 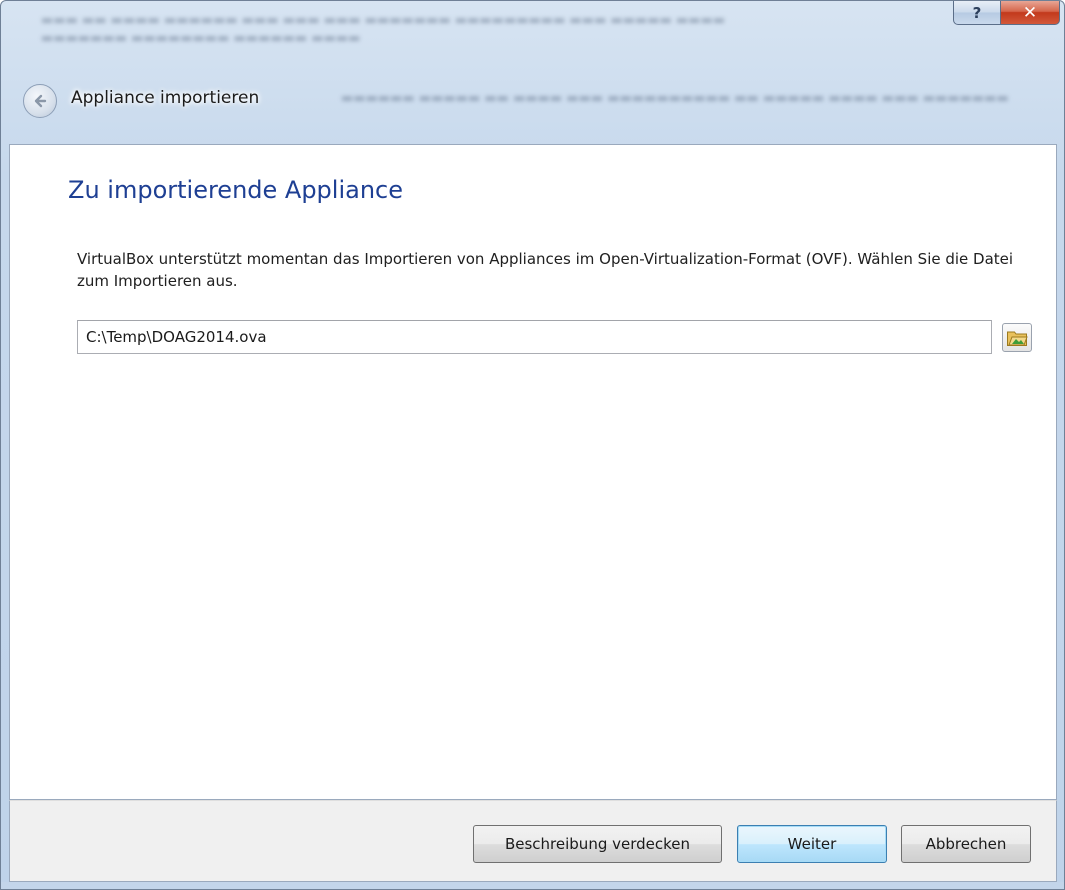 I want to click on back-button, so click(x=40, y=101).